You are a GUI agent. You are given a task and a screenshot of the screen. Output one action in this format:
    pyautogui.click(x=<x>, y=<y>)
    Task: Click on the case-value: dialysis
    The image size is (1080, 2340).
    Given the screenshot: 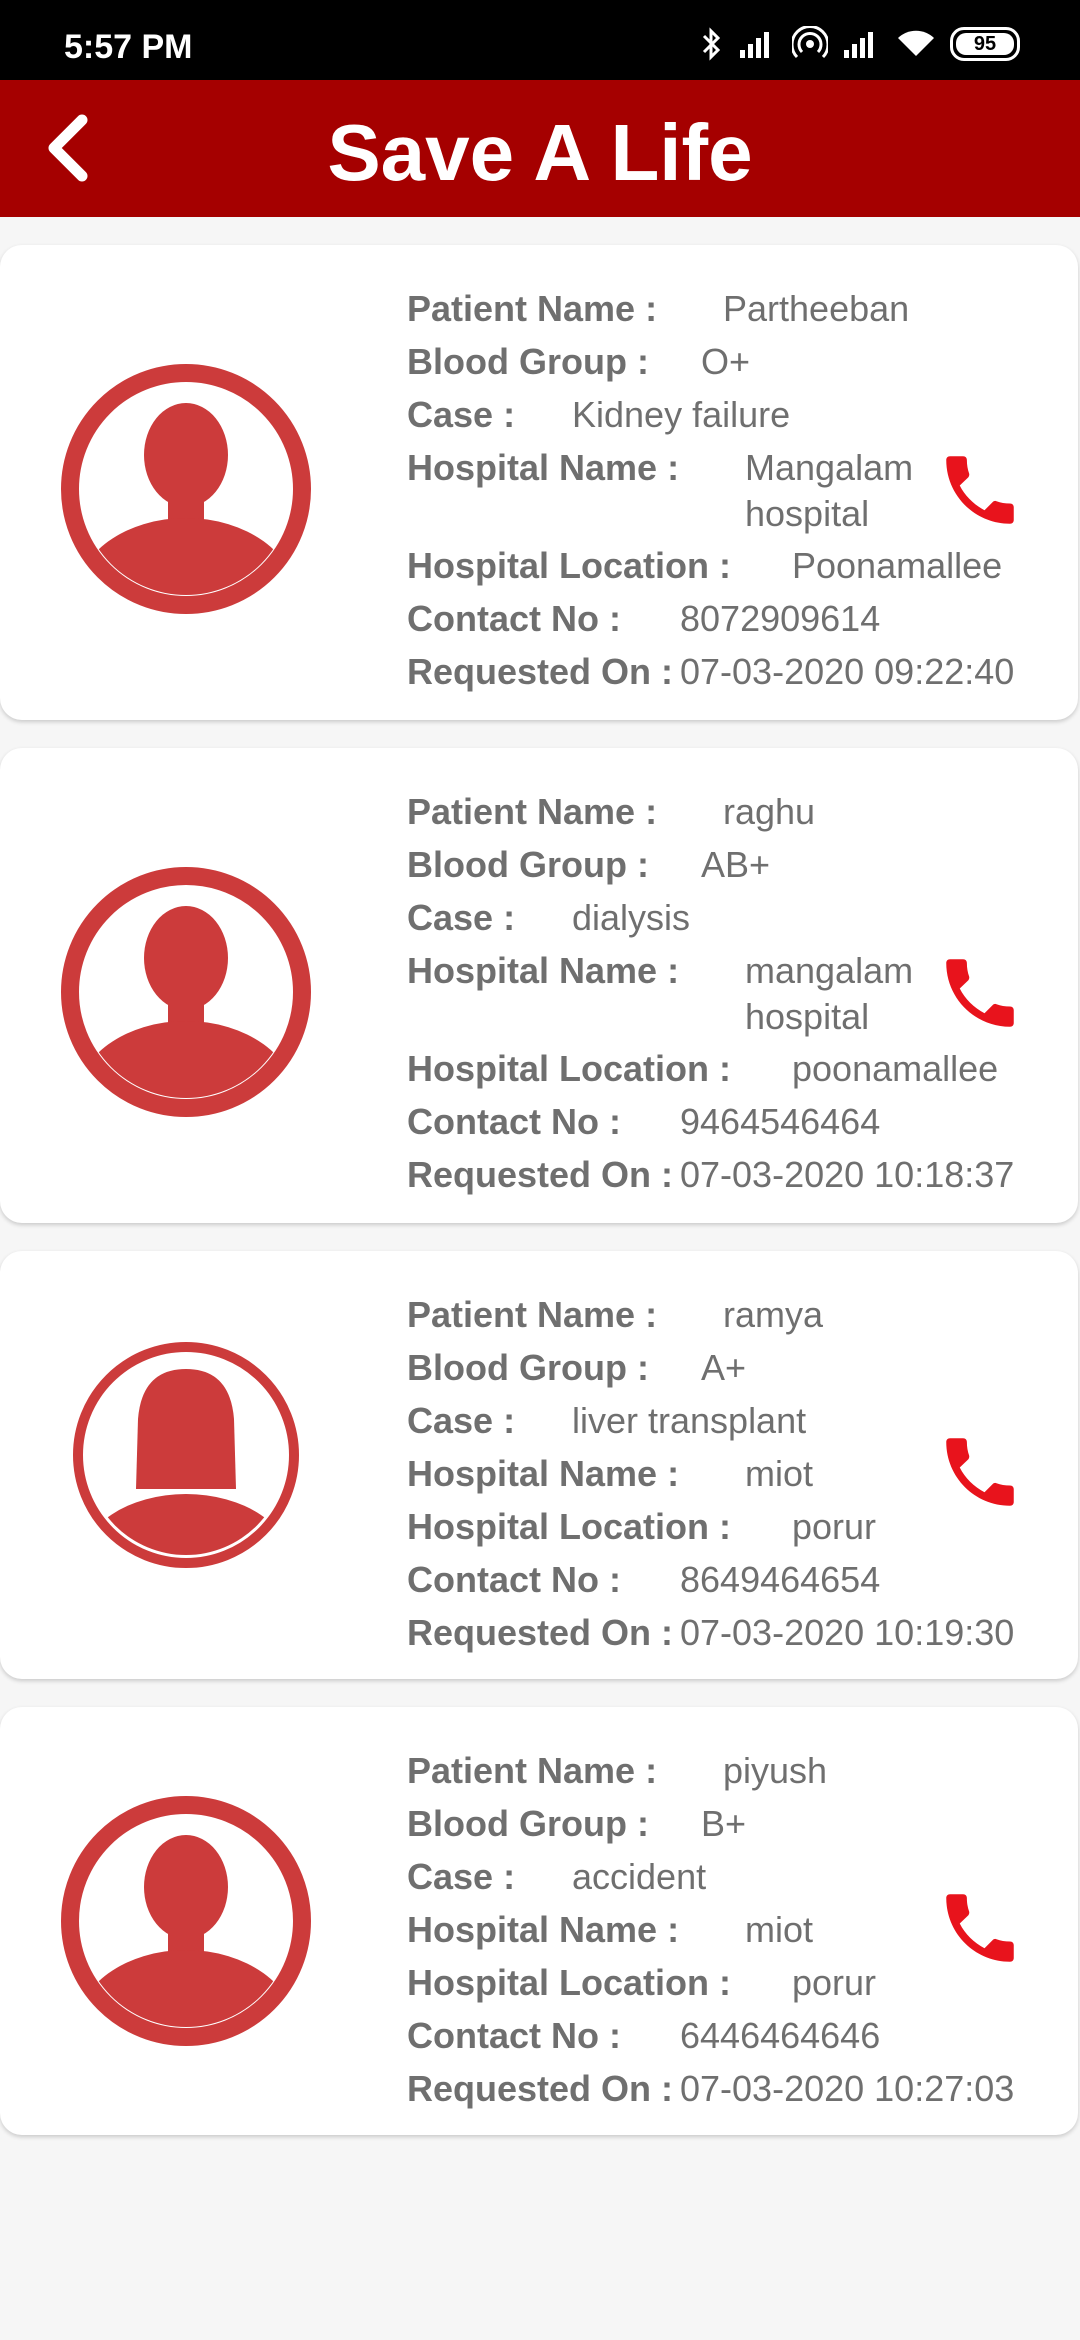 What is the action you would take?
    pyautogui.click(x=631, y=917)
    